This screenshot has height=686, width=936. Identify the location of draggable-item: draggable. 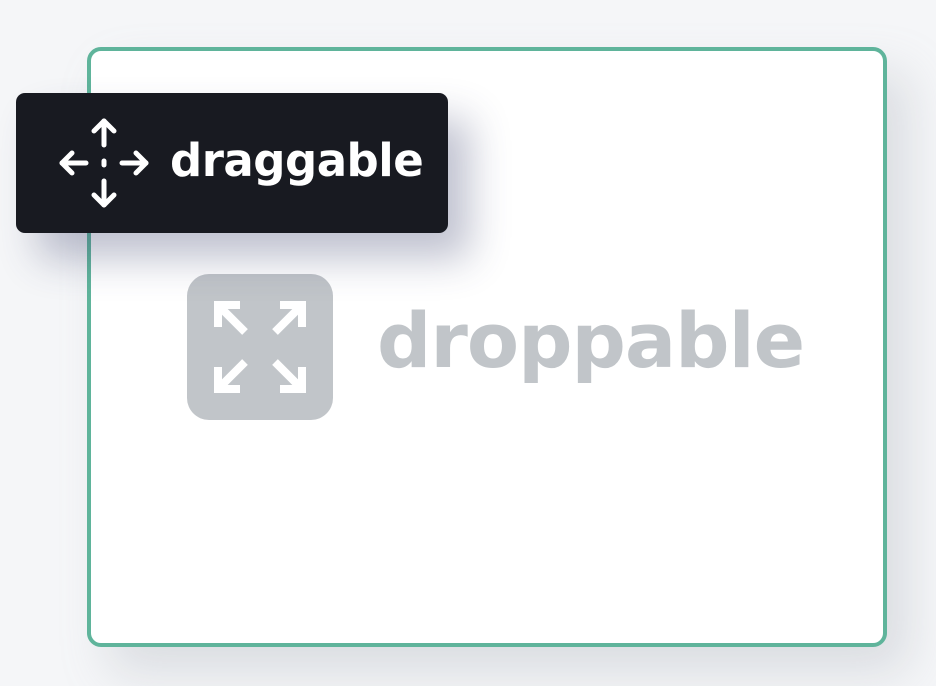
(232, 163).